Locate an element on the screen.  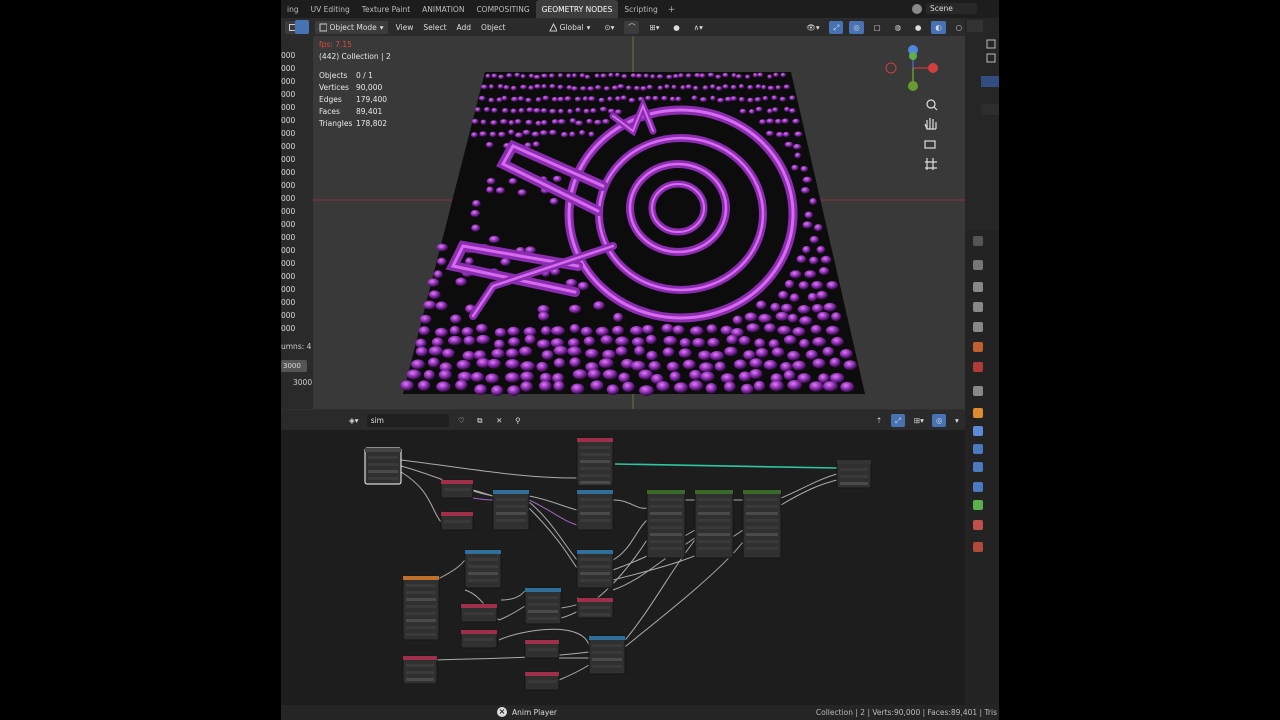
scene-selector: Scene is located at coordinates (944, 8).